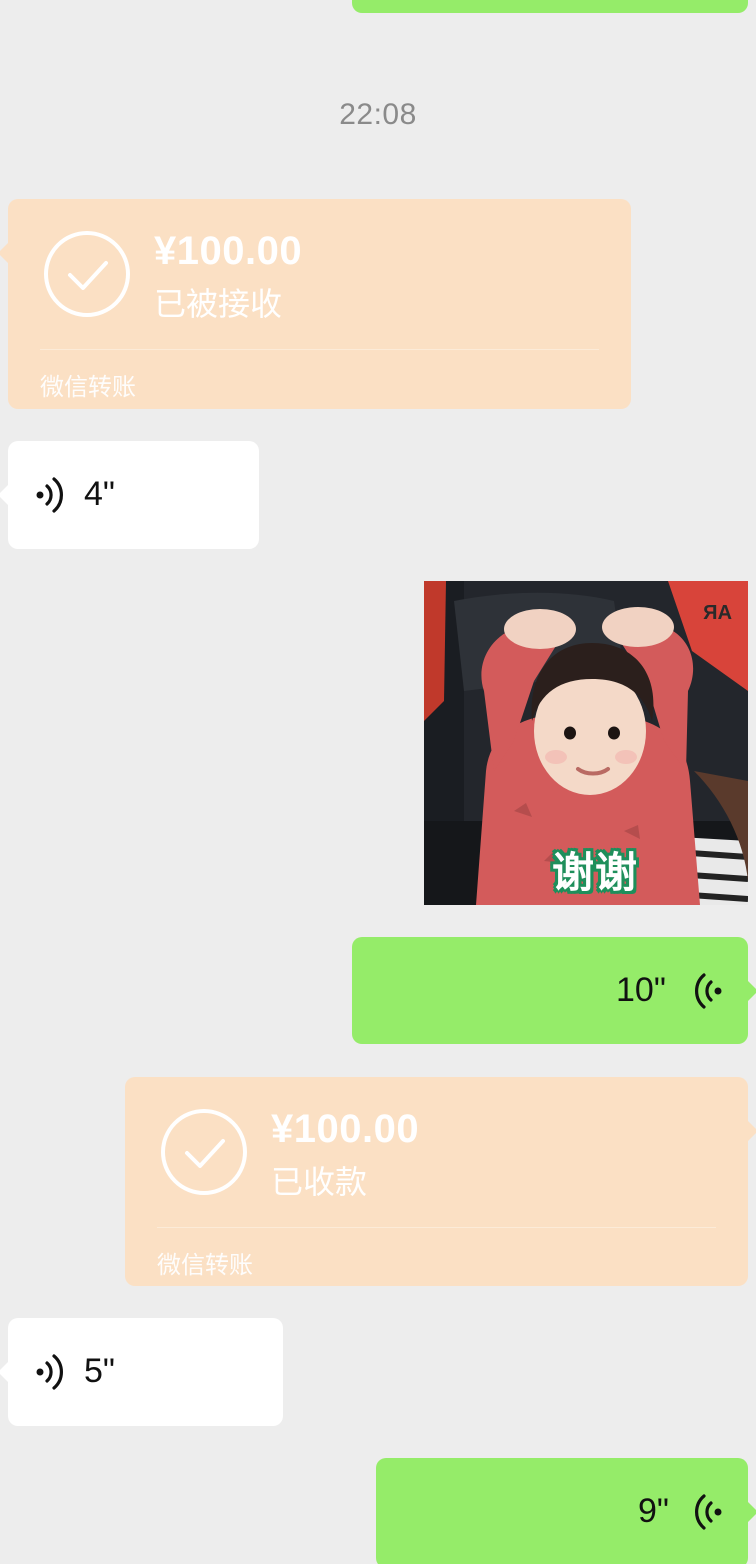  I want to click on previous-message-bubble, so click(550, 6).